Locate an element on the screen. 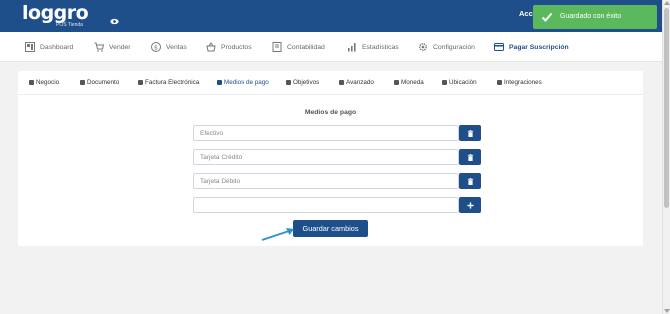  bell-icon is located at coordinates (341, 82).